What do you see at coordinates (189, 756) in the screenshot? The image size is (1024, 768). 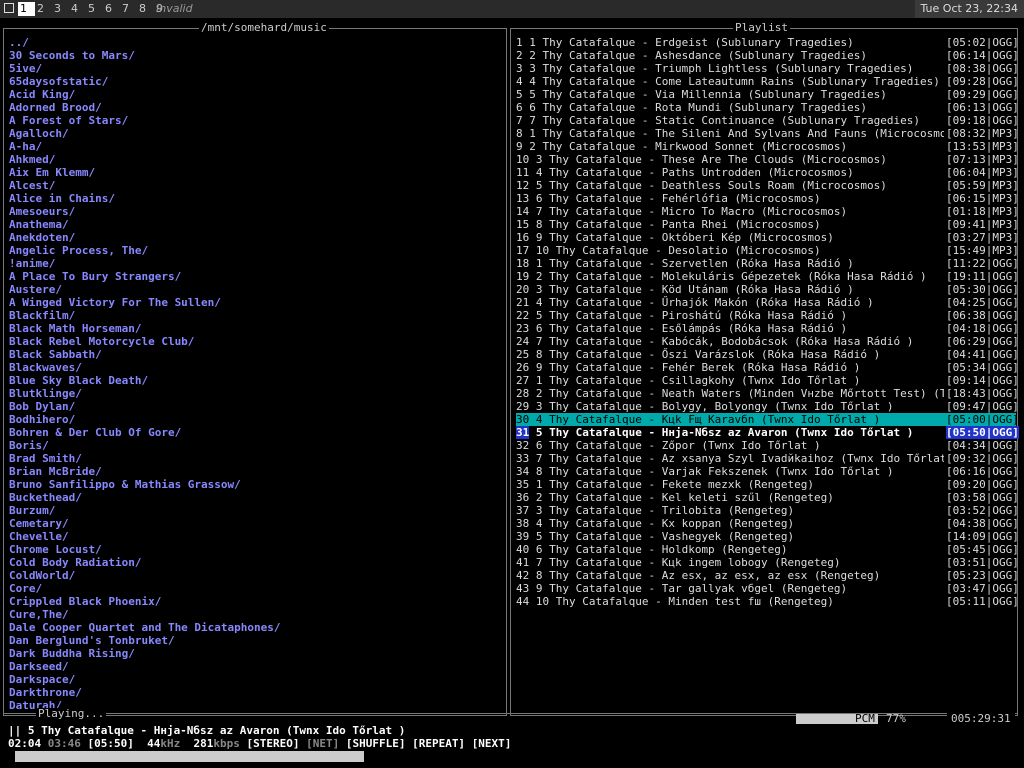 I see `progress-bar` at bounding box center [189, 756].